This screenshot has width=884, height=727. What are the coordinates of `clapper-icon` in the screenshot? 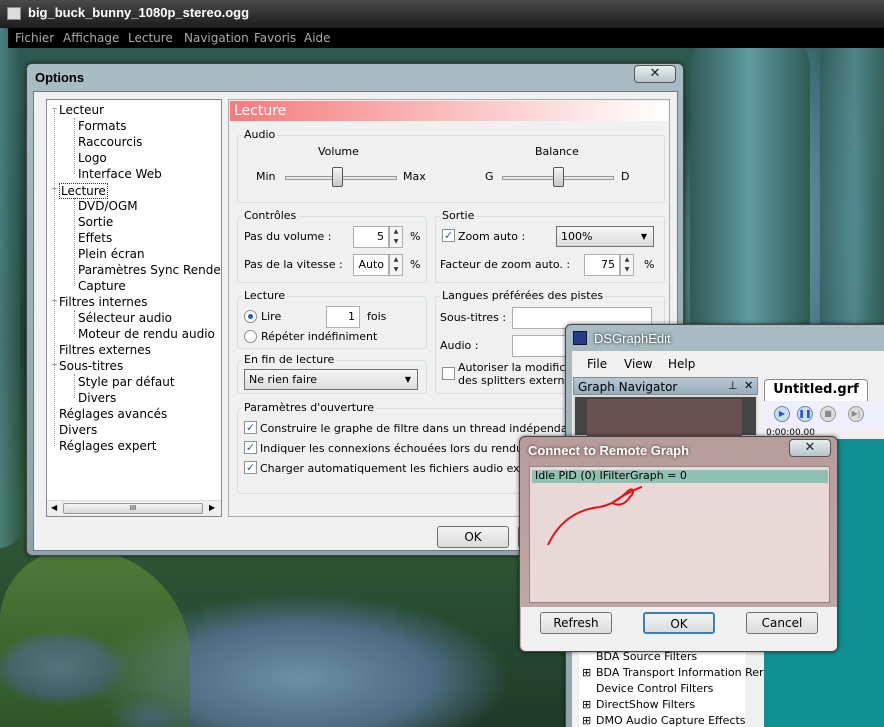 It's located at (14, 13).